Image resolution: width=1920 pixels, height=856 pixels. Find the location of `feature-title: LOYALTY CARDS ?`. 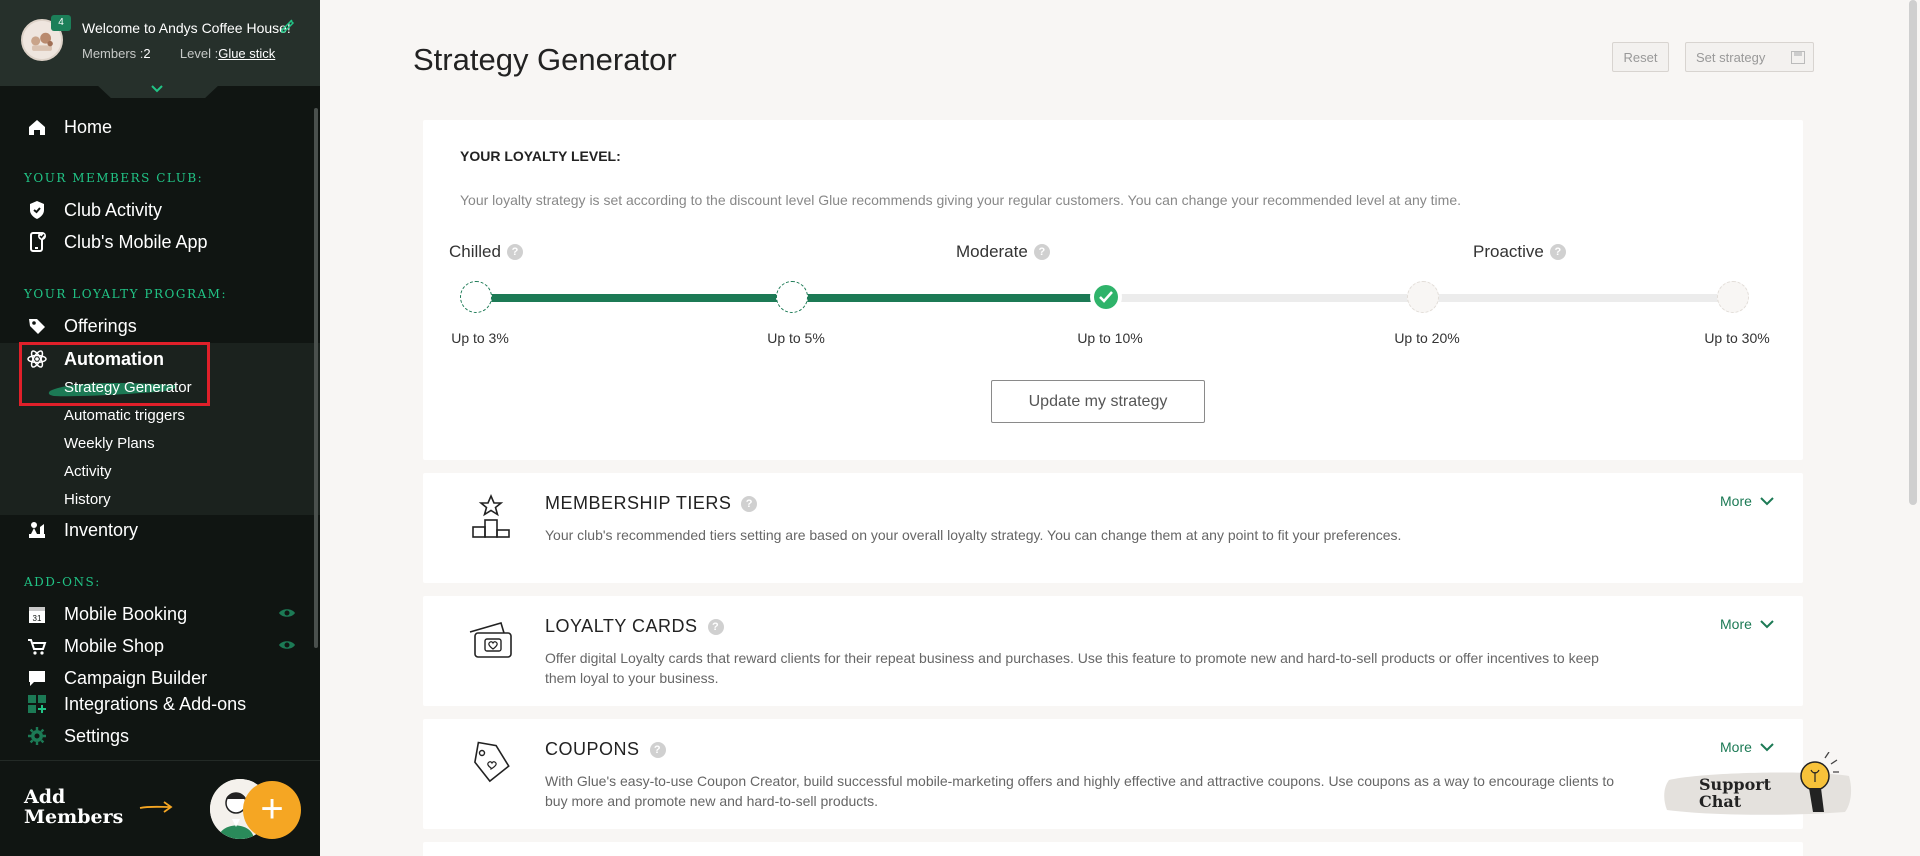

feature-title: LOYALTY CARDS ? is located at coordinates (634, 626).